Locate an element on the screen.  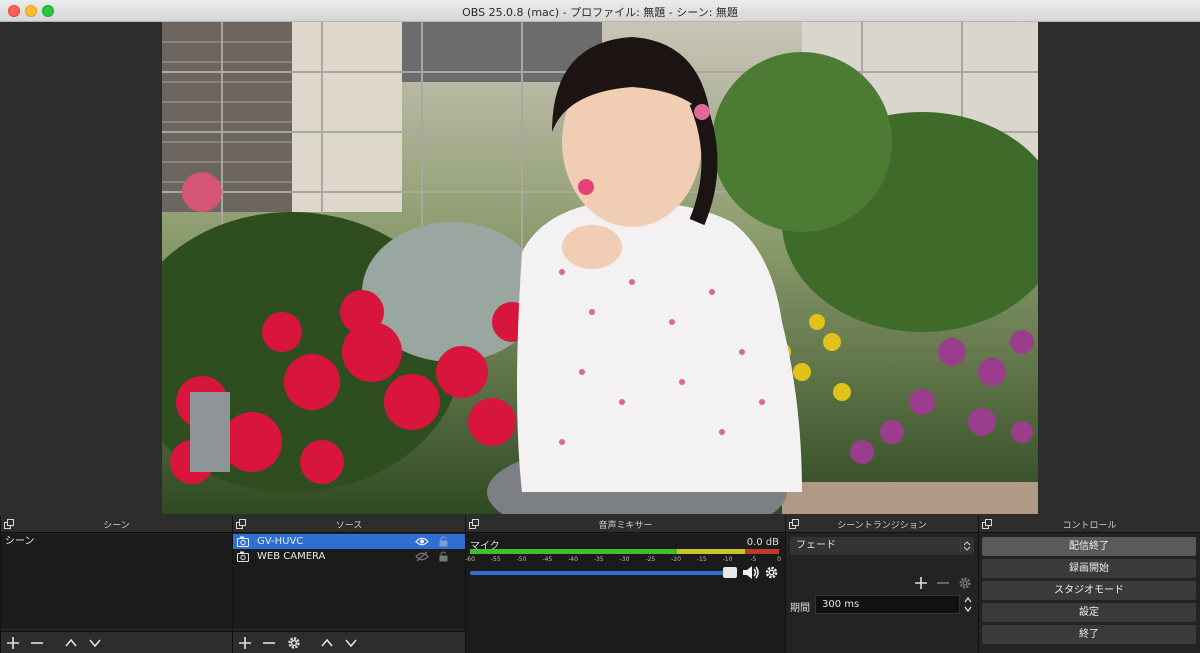
meter-tick-label: -35 is located at coordinates (598, 559).